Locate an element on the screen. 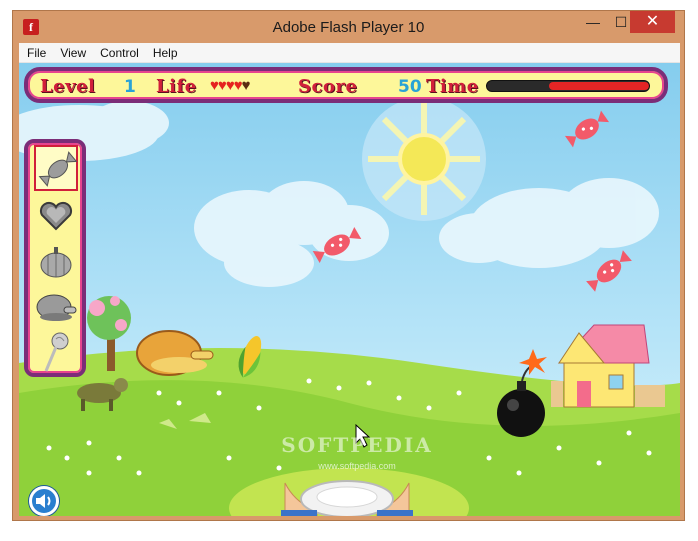  item-slot-heart-cookie is located at coordinates (56, 216).